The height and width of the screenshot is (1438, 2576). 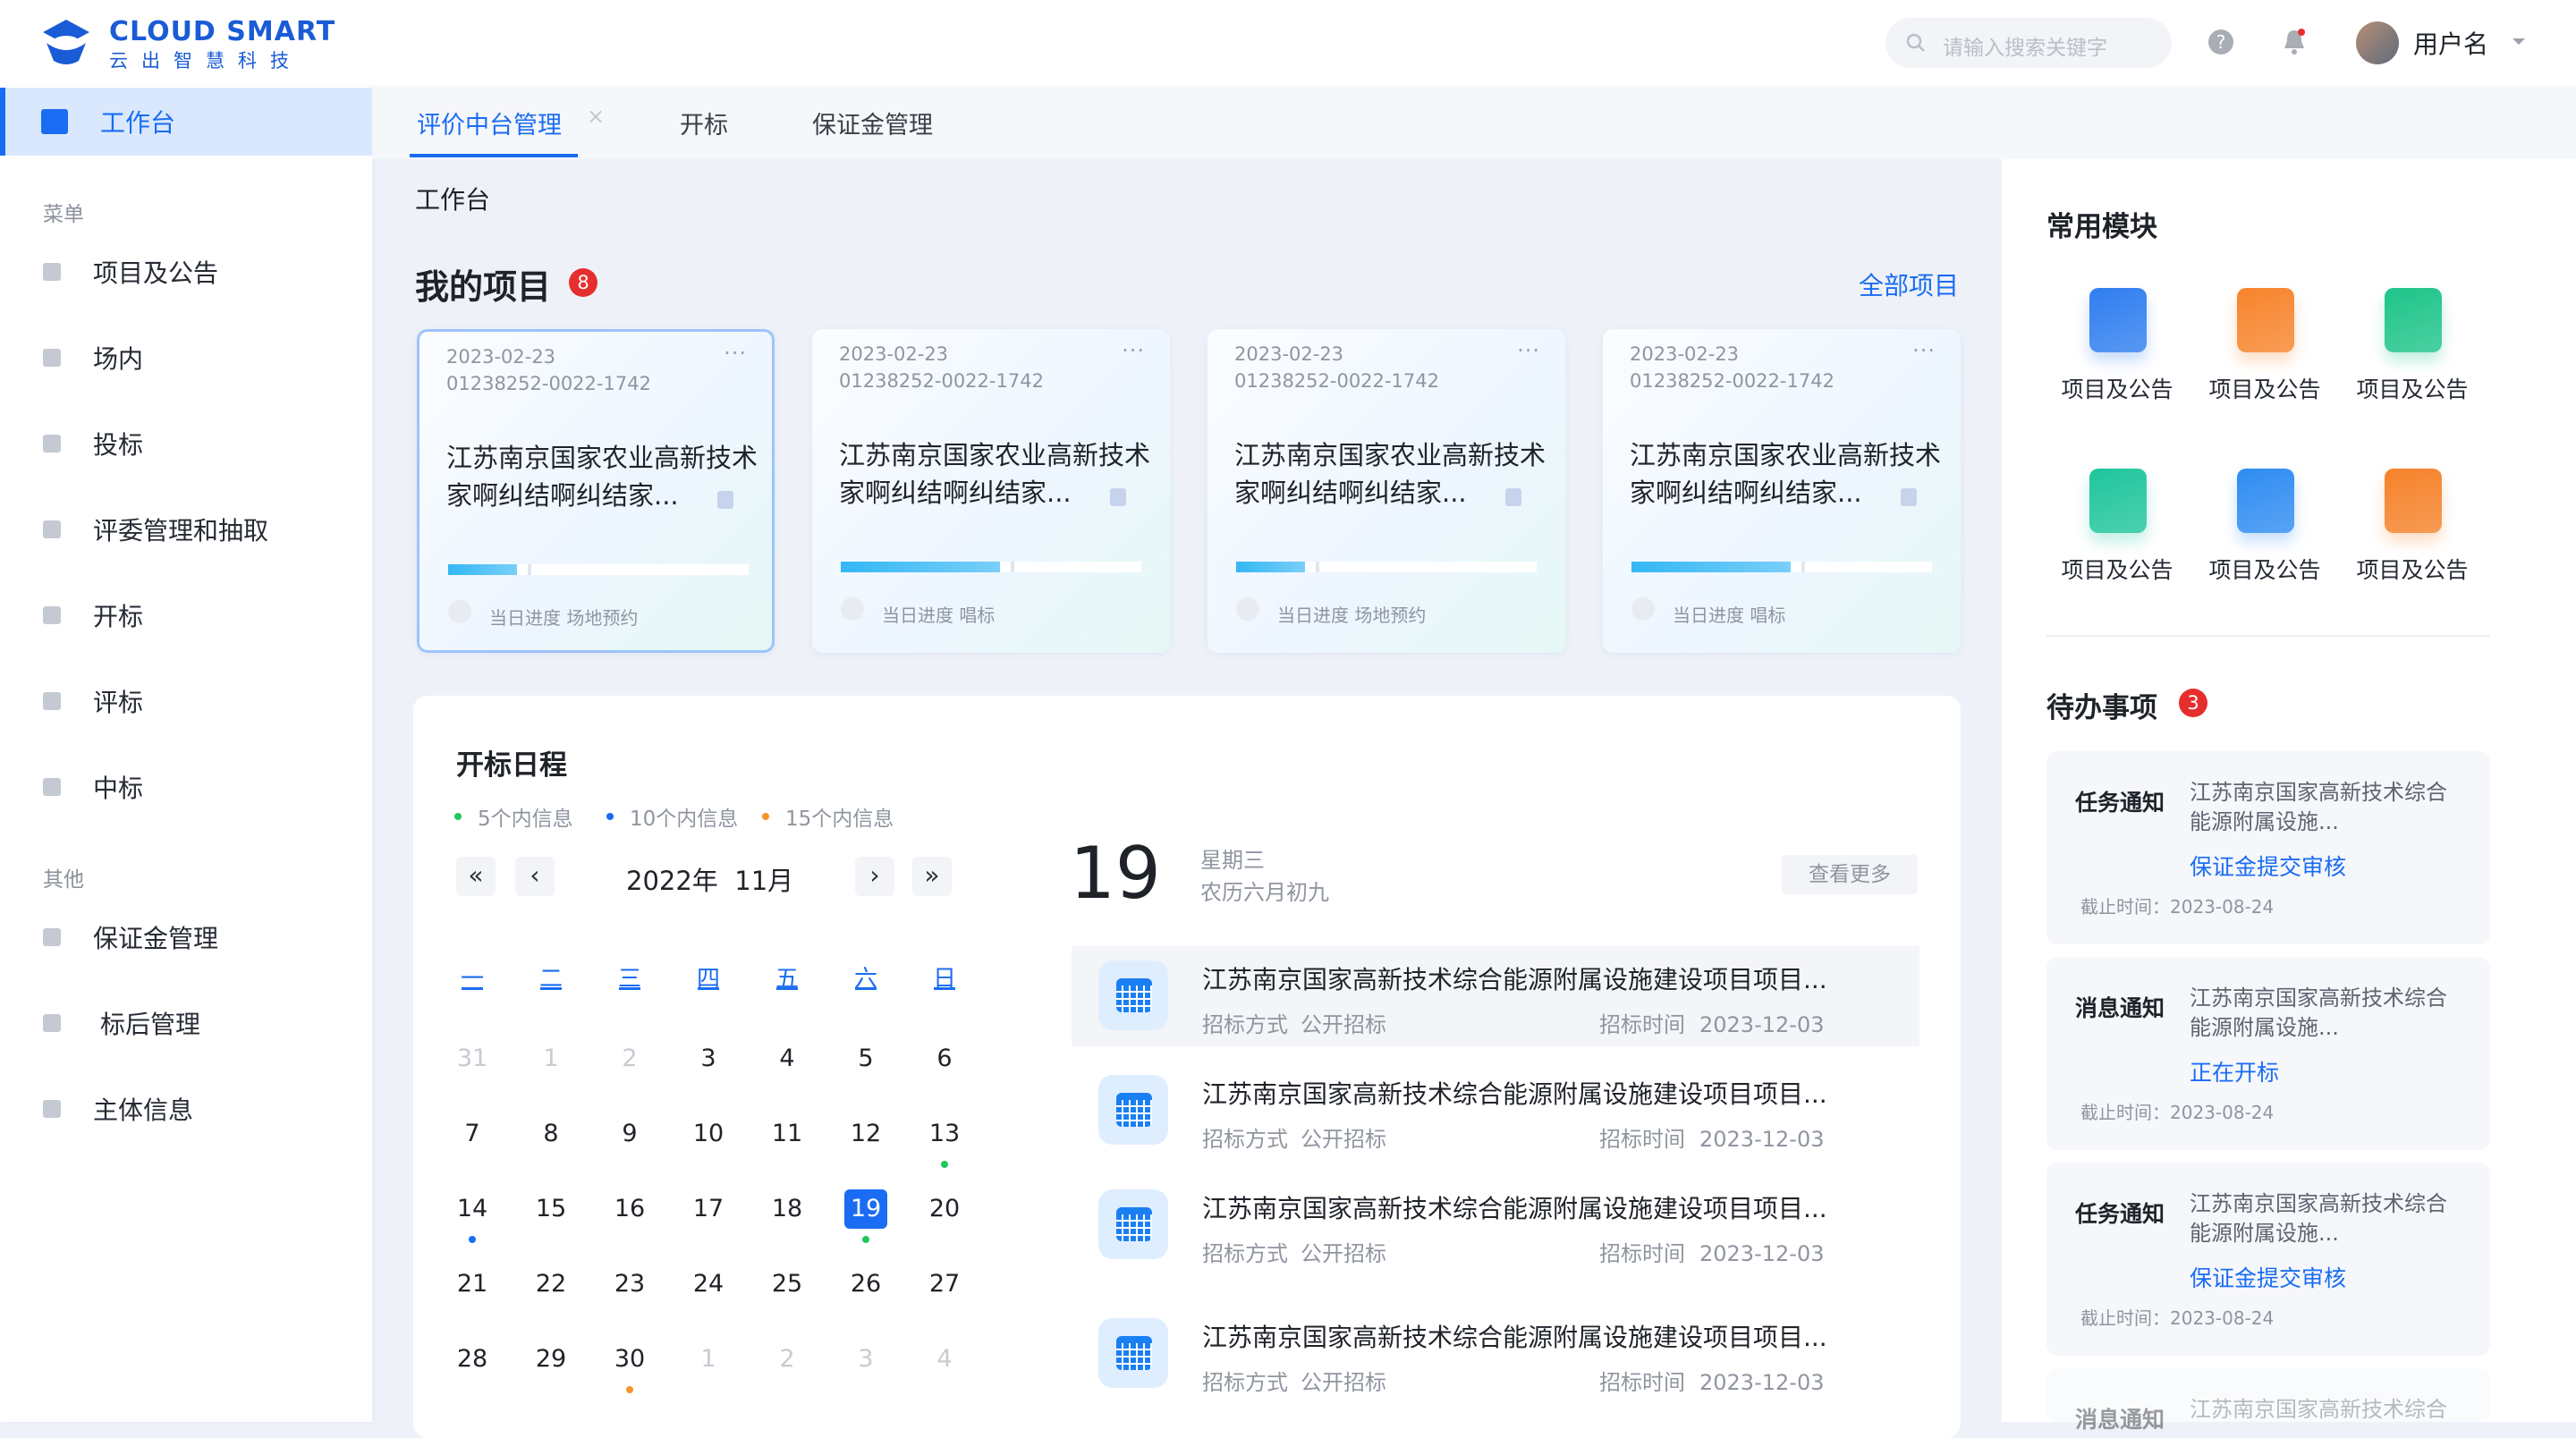 What do you see at coordinates (2120, 1420) in the screenshot?
I see `todo-type: 消息通知` at bounding box center [2120, 1420].